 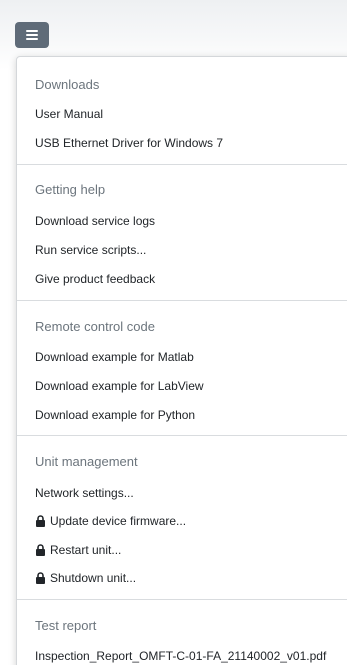 I want to click on menu-item-example-labview: Download example for LabView, so click(x=119, y=386).